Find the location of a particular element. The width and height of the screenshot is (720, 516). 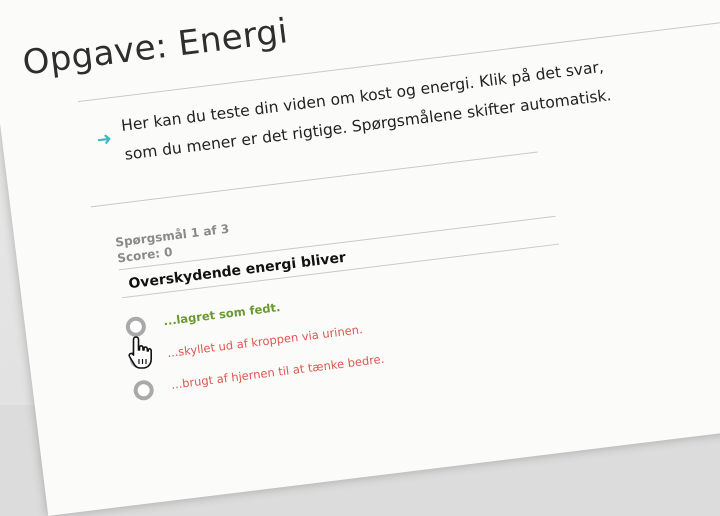

radio-icon is located at coordinates (143, 390).